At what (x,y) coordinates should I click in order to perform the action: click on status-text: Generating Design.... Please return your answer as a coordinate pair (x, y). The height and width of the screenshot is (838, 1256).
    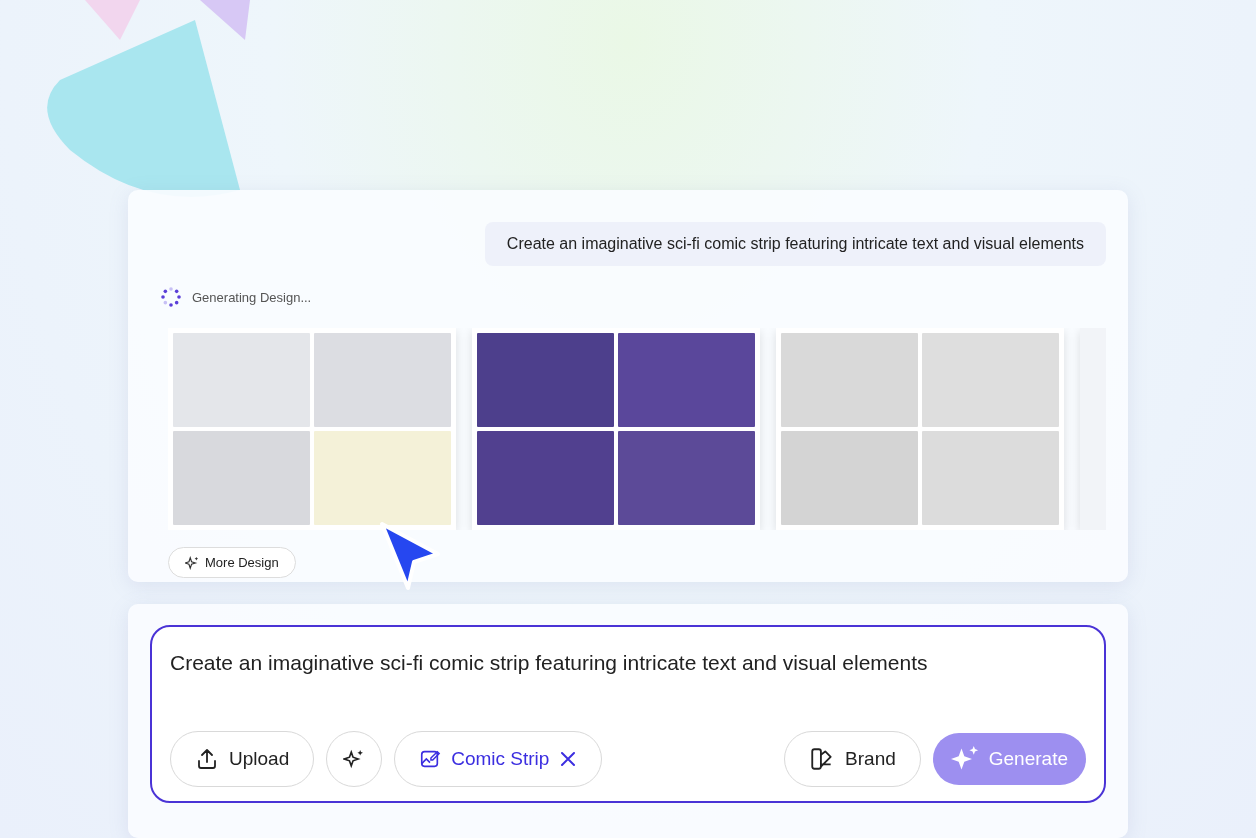
    Looking at the image, I should click on (252, 297).